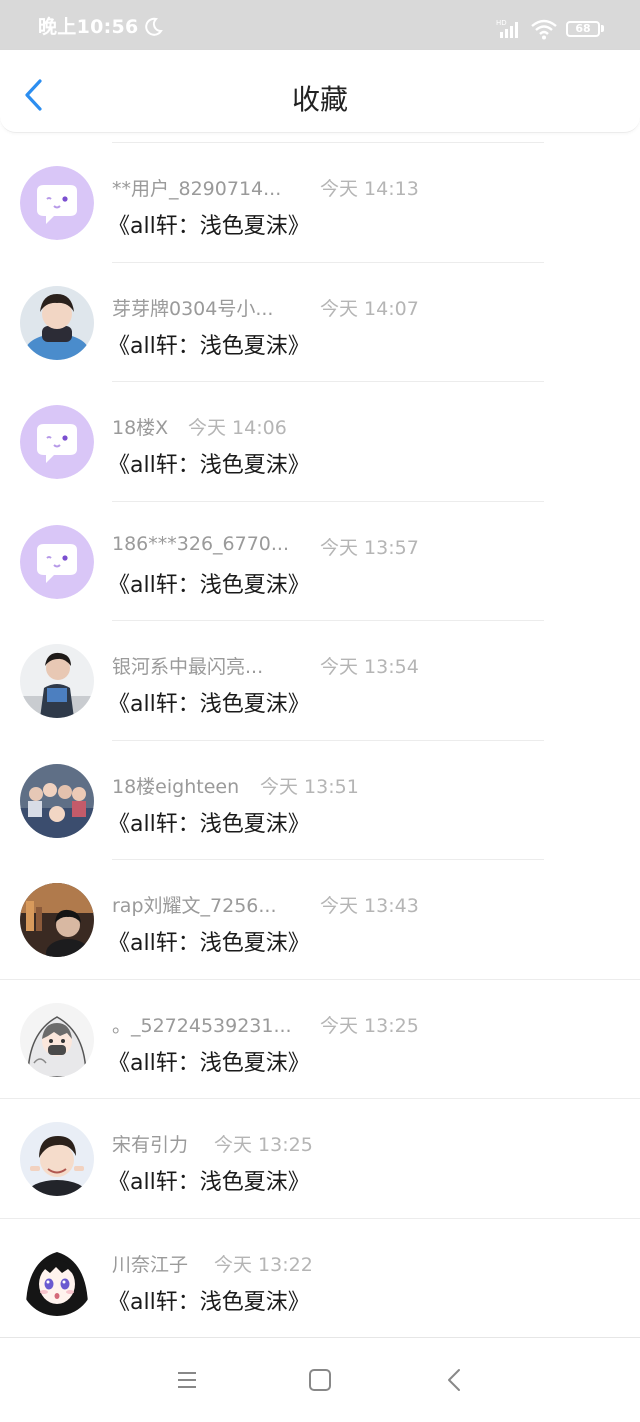 This screenshot has height=1422, width=640. What do you see at coordinates (320, 1158) in the screenshot?
I see `list-item: 宋有引力 今天 13:25 《all轩：浅色夏沫》` at bounding box center [320, 1158].